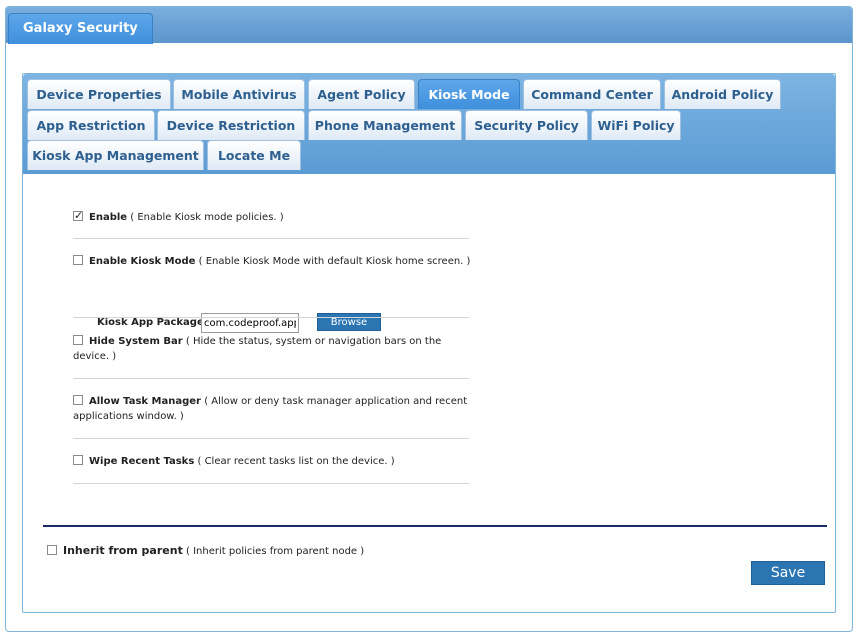 The image size is (860, 640). I want to click on enable-kiosk-mode-label: Enable Kiosk Mode, so click(142, 261).